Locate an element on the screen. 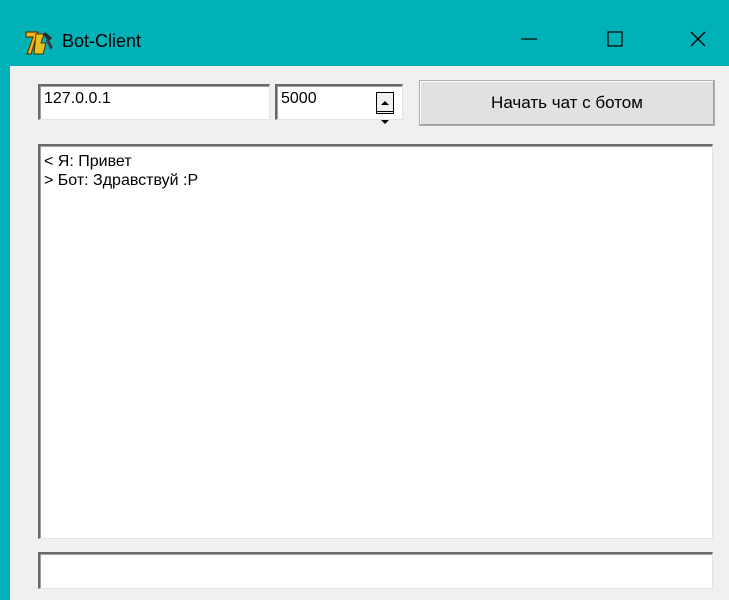 Image resolution: width=729 pixels, height=600 pixels. maximize-icon is located at coordinates (615, 41).